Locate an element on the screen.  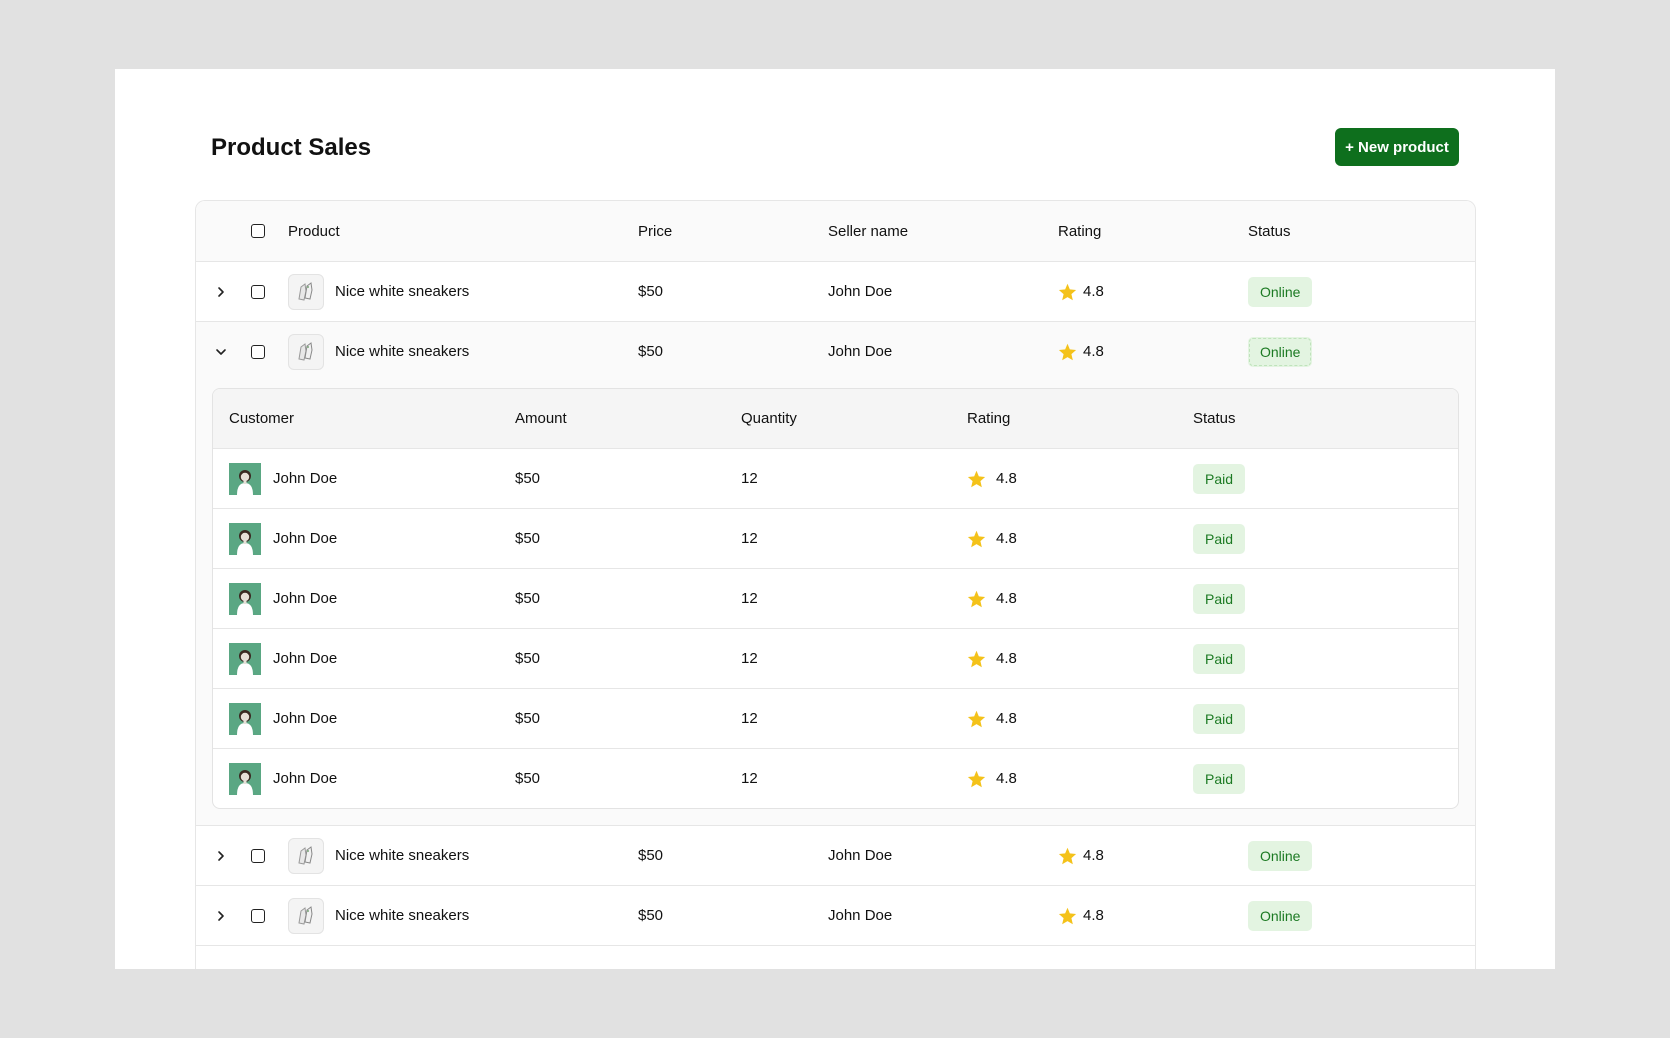
column-header-price: Price is located at coordinates (655, 231).